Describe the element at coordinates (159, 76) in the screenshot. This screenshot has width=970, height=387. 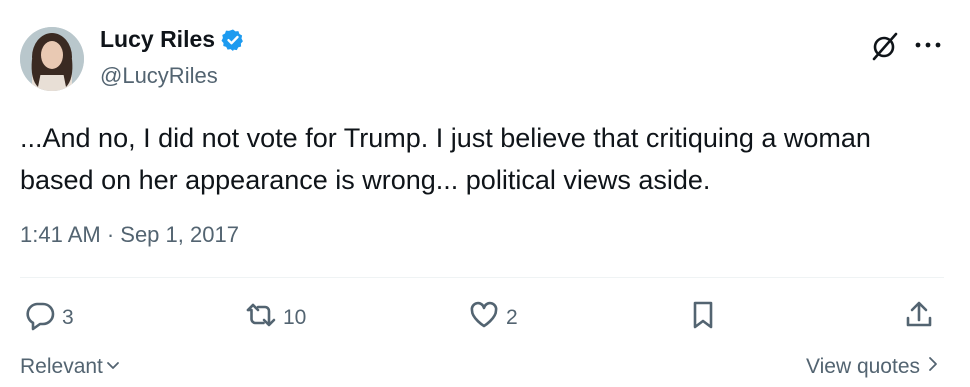
I see `author-handle: @LucyRiles` at that location.